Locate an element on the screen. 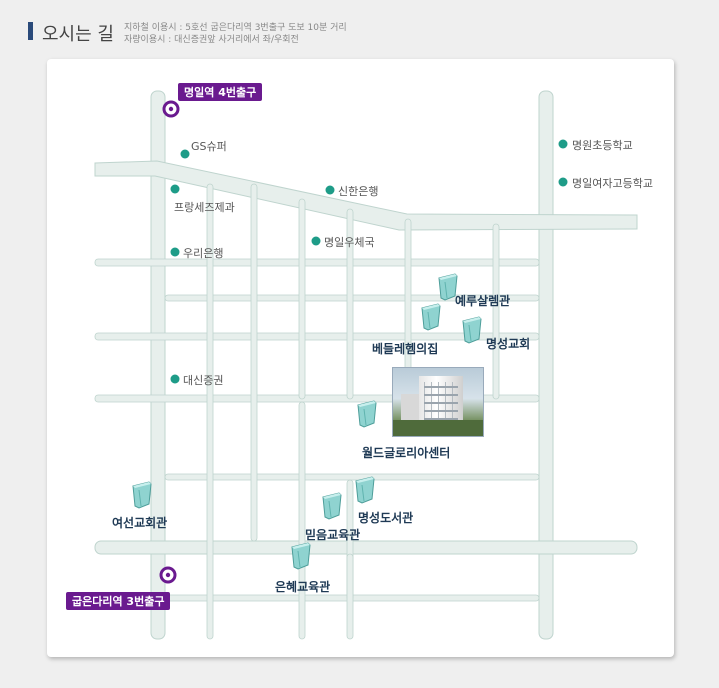 Image resolution: width=719 pixels, height=688 pixels. building-label-bethlehem: 베들레헴의집 is located at coordinates (405, 349).